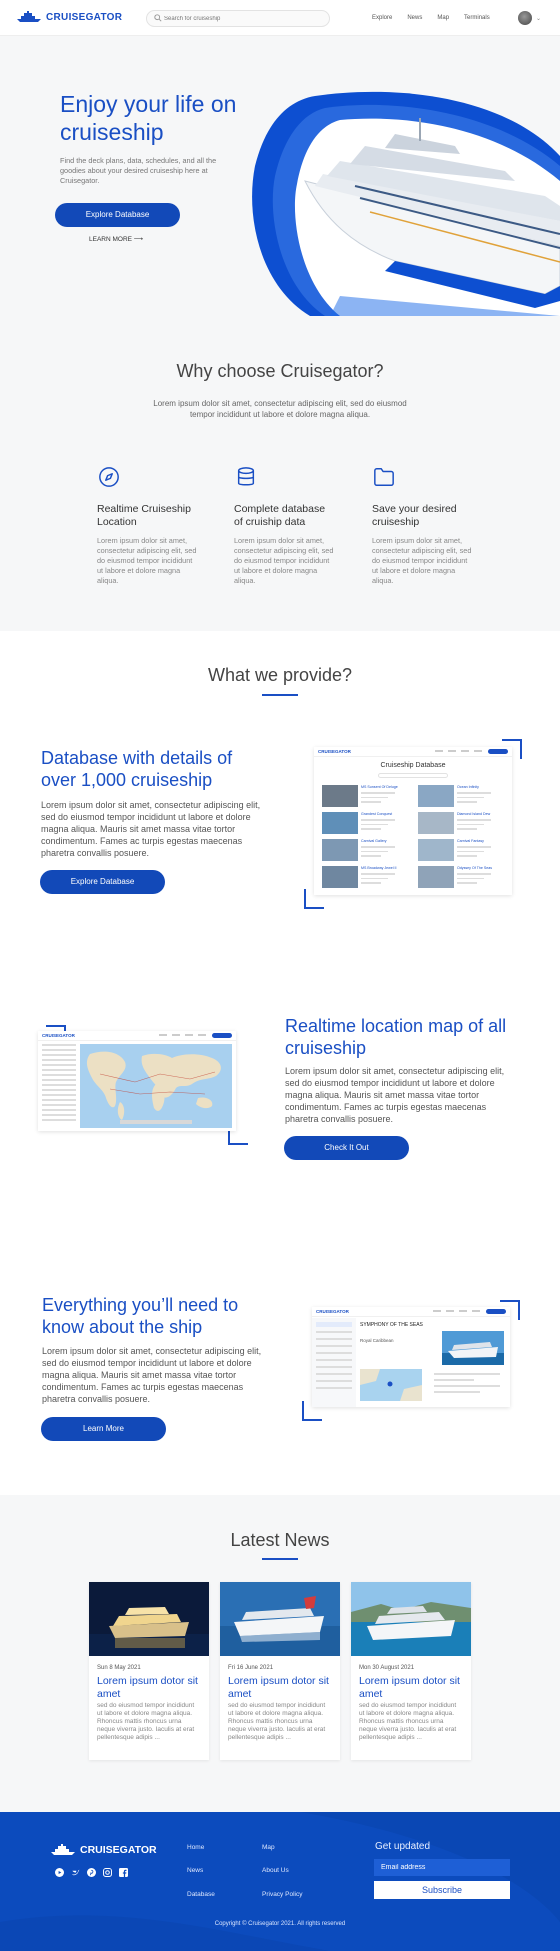  I want to click on nav-link-explore: Explore, so click(382, 18).